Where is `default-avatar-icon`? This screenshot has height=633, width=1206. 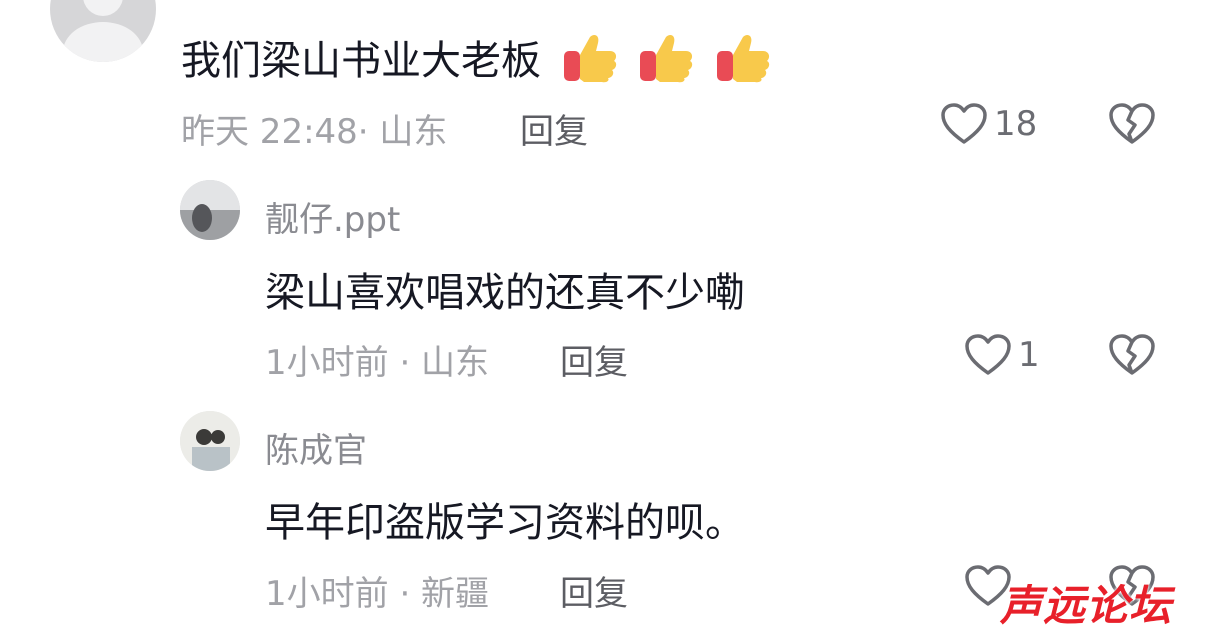 default-avatar-icon is located at coordinates (103, 31).